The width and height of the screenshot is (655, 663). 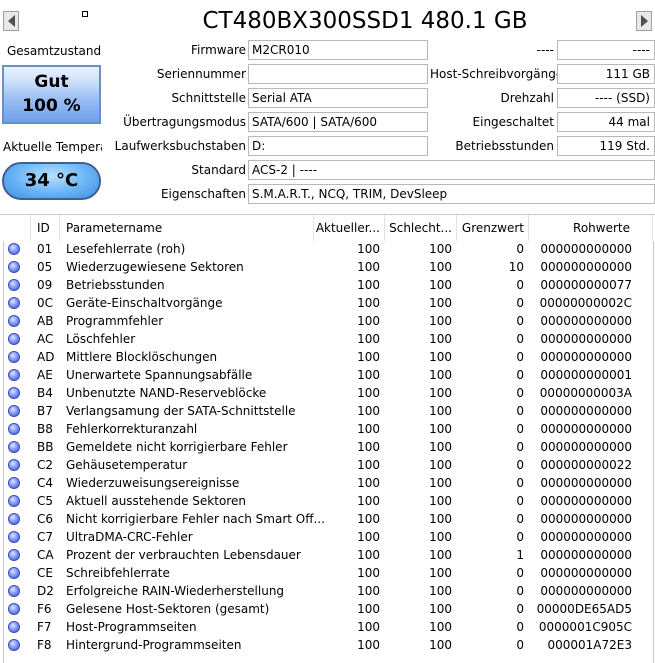 What do you see at coordinates (85, 14) in the screenshot?
I see `square-icon` at bounding box center [85, 14].